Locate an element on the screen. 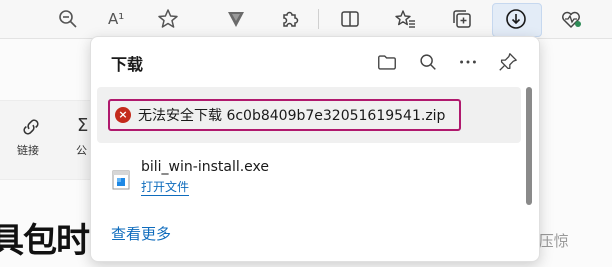 This screenshot has width=612, height=267. panel-title: 下载 is located at coordinates (127, 64).